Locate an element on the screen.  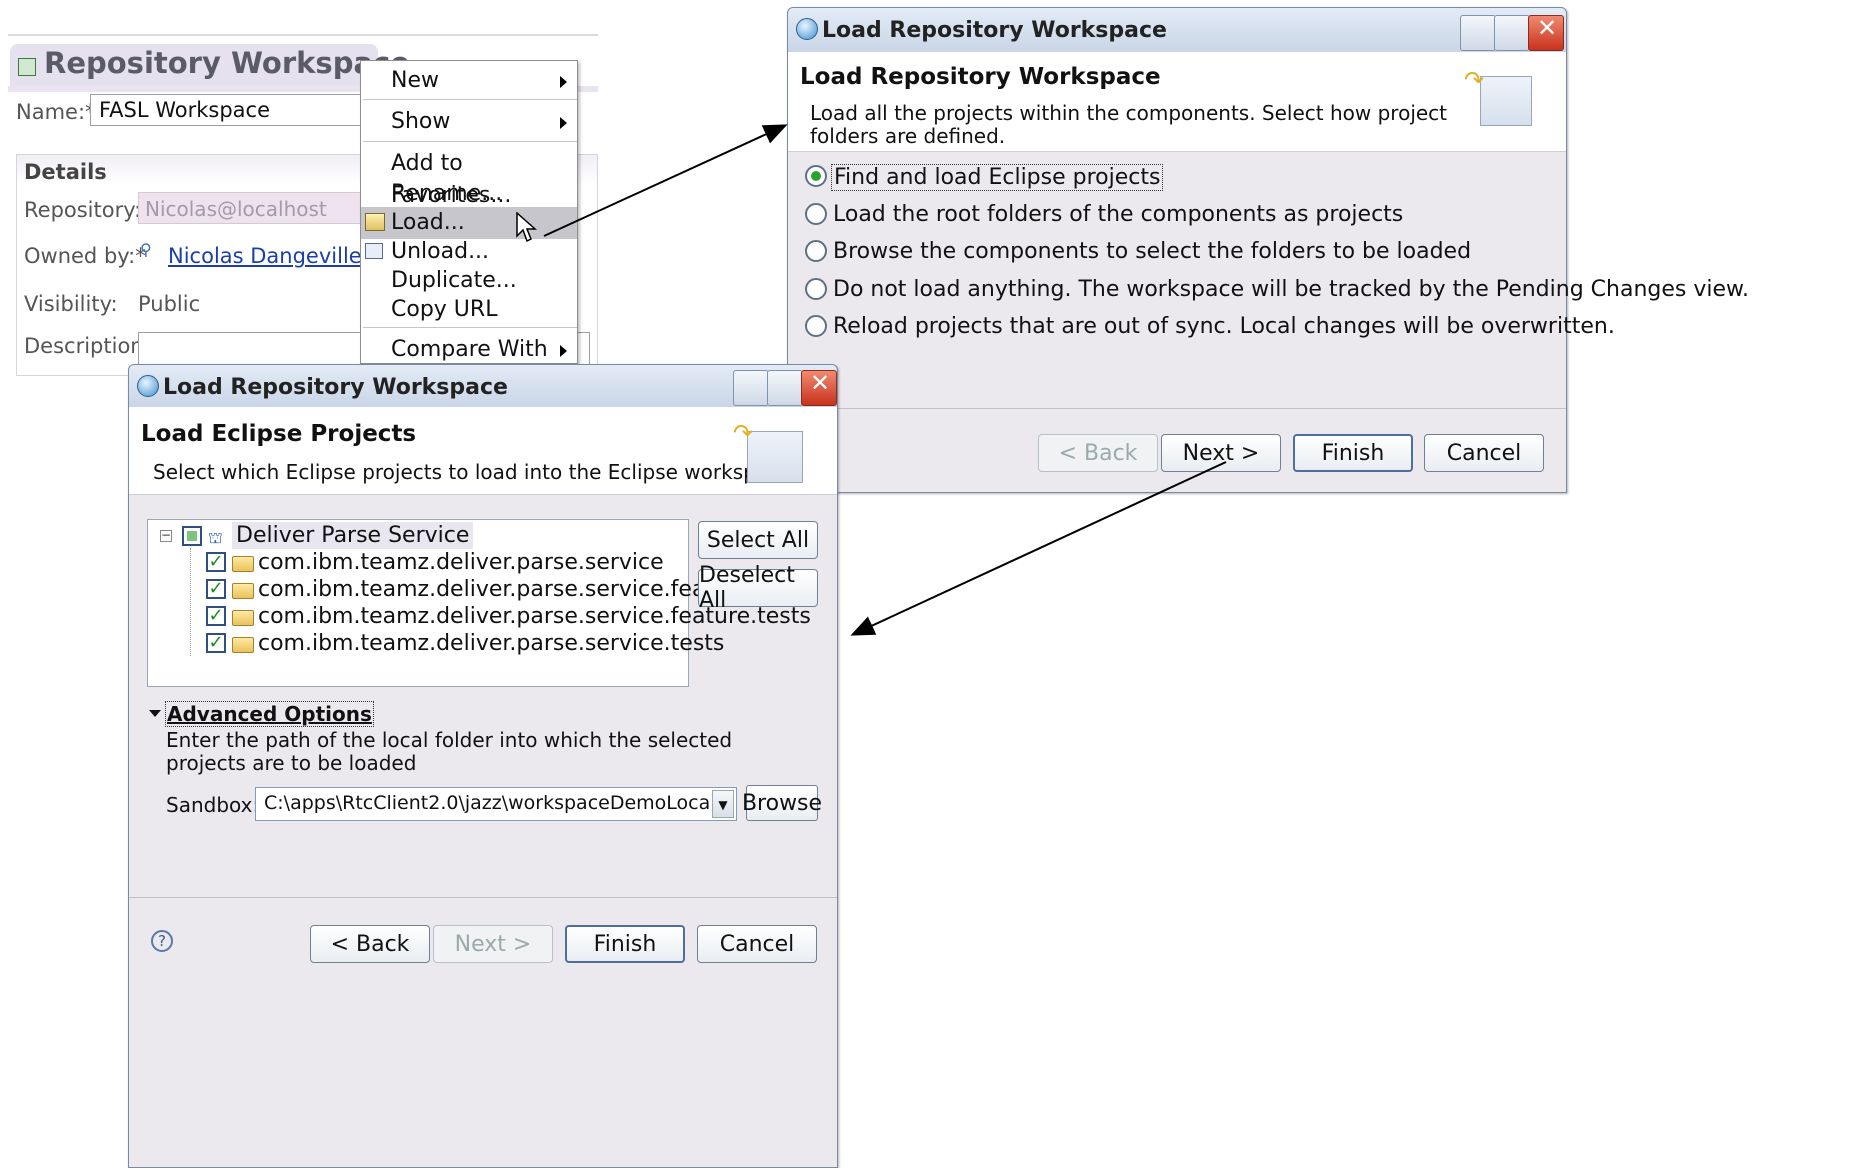
arrow-load-to-dialog is located at coordinates (665, 180).